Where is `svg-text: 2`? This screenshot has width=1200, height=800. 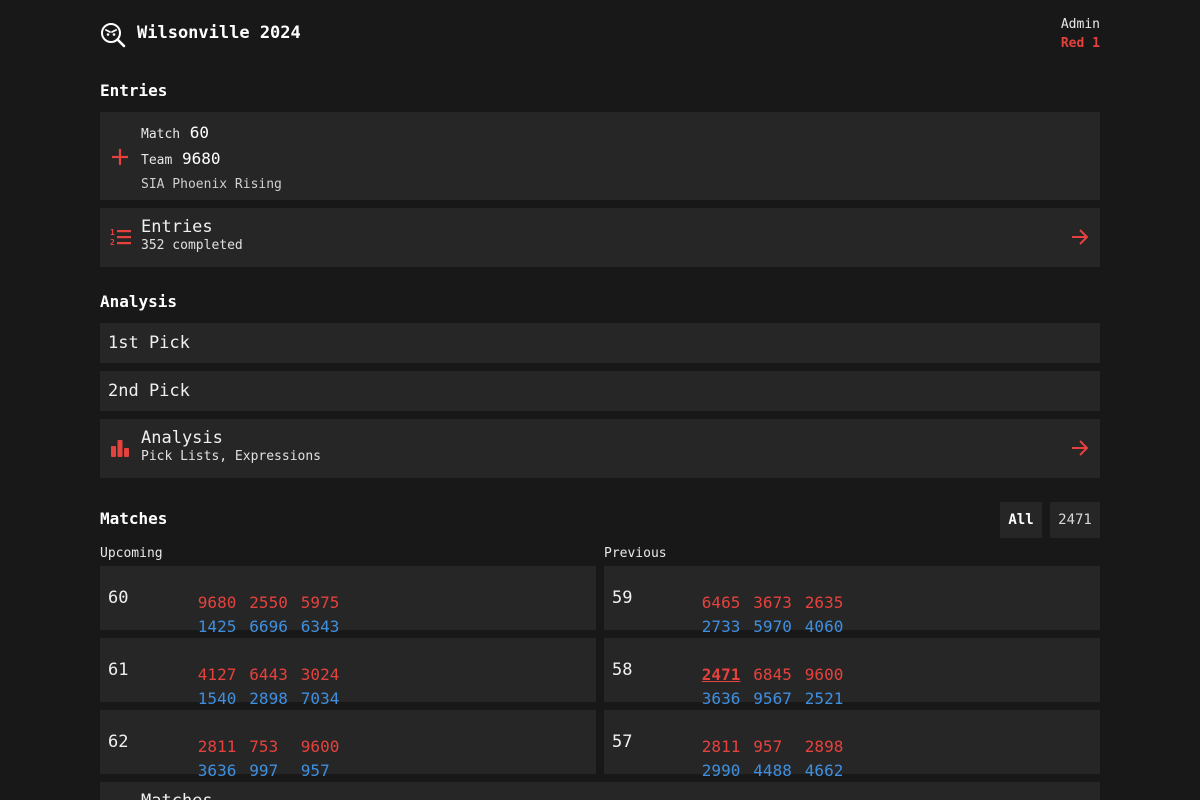
svg-text: 2 is located at coordinates (112, 242).